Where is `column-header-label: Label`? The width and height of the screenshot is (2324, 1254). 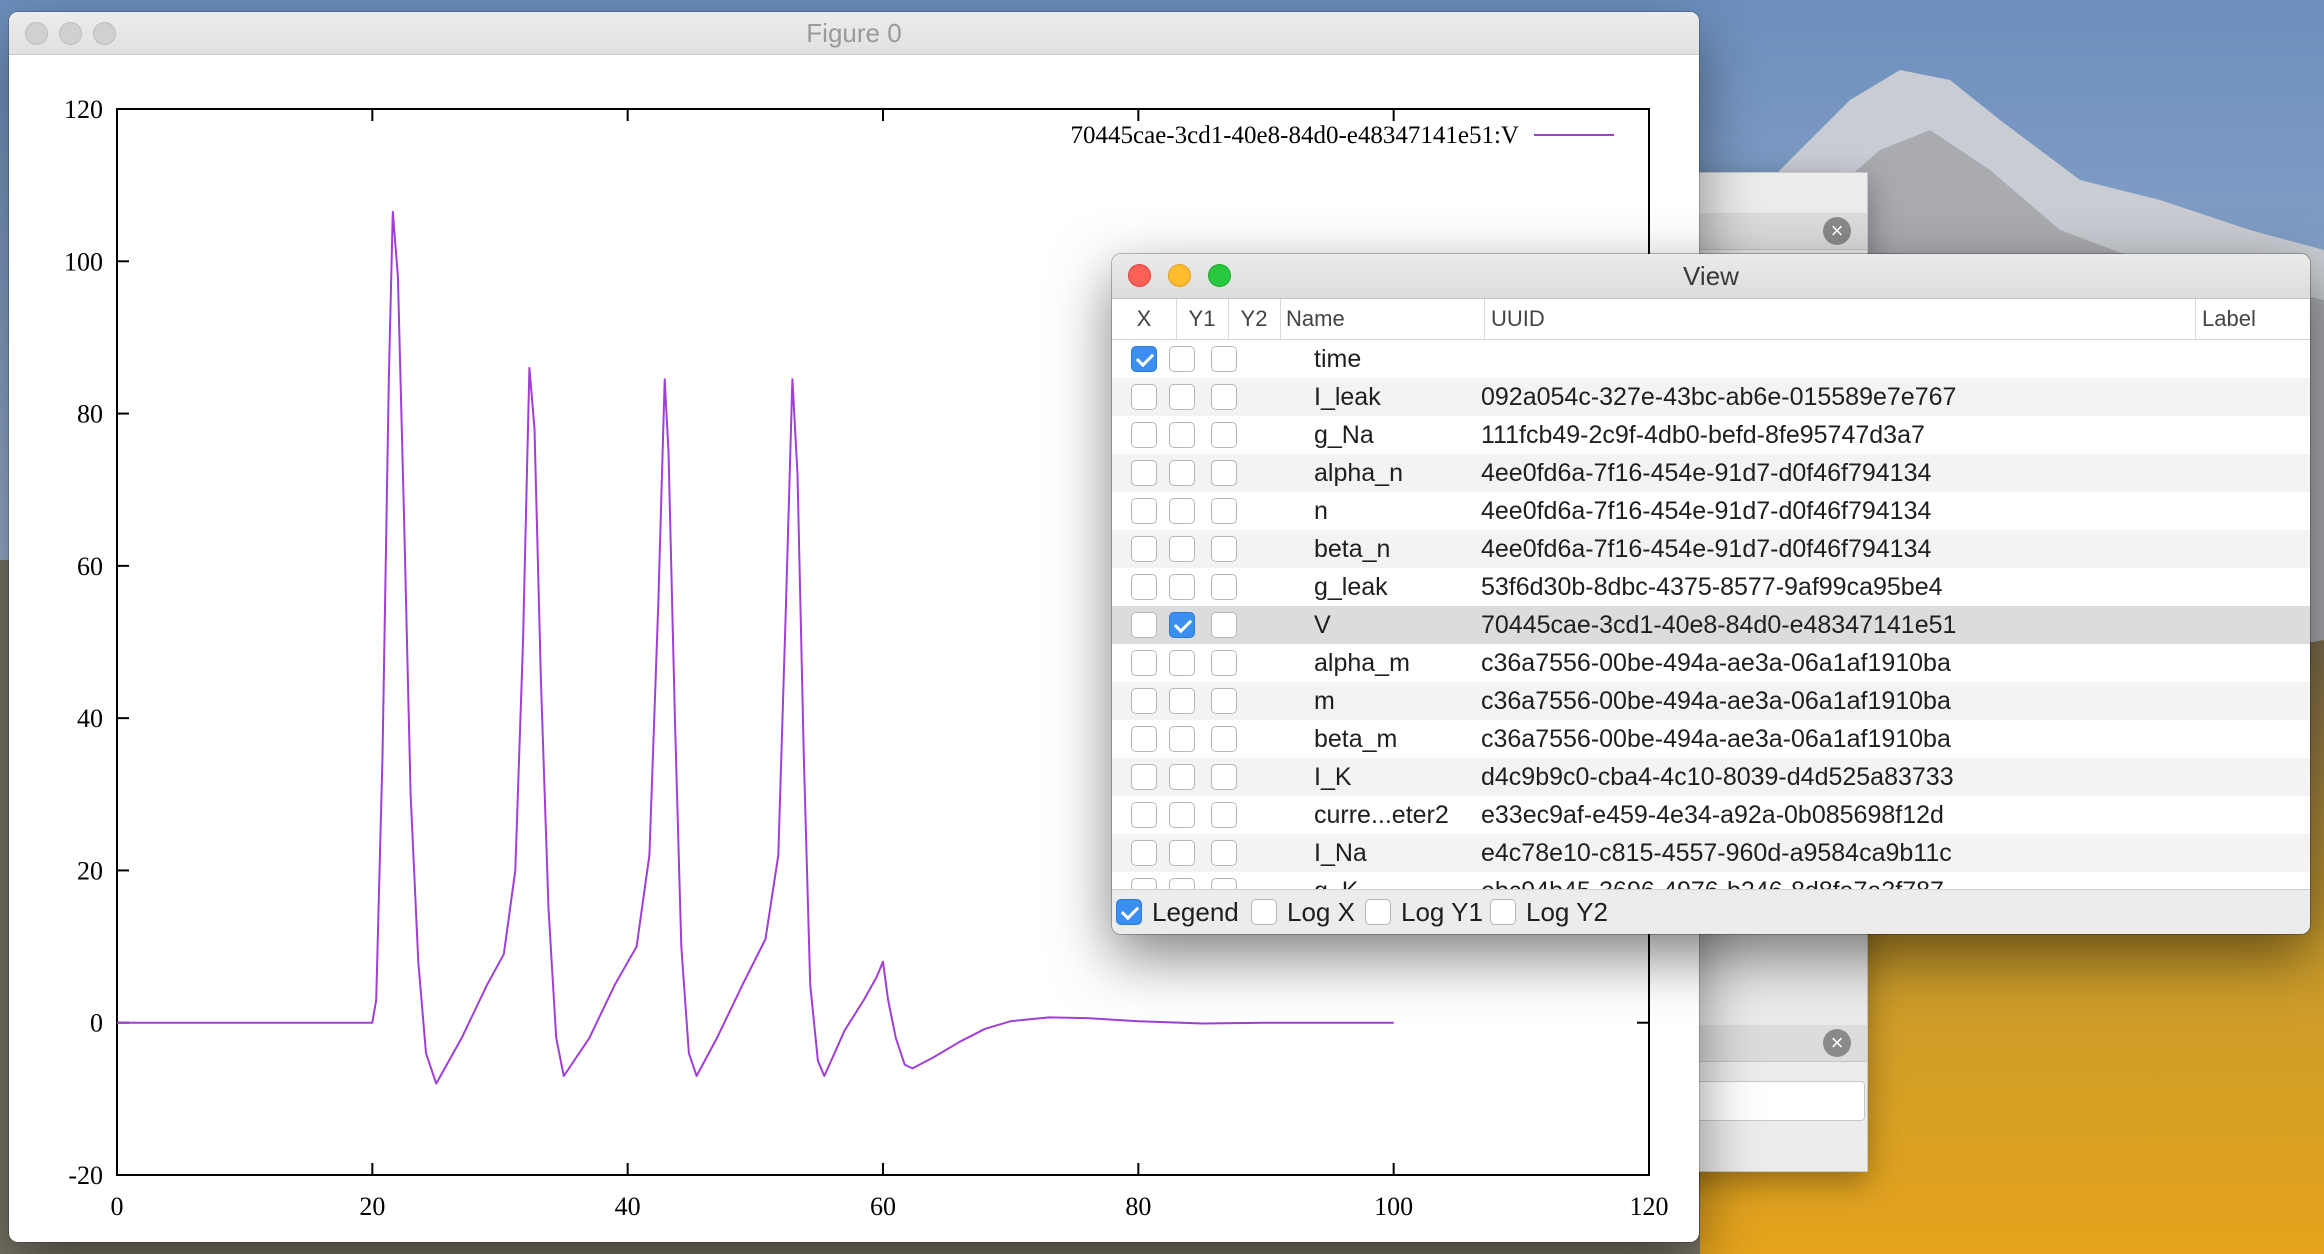 column-header-label: Label is located at coordinates (2253, 319).